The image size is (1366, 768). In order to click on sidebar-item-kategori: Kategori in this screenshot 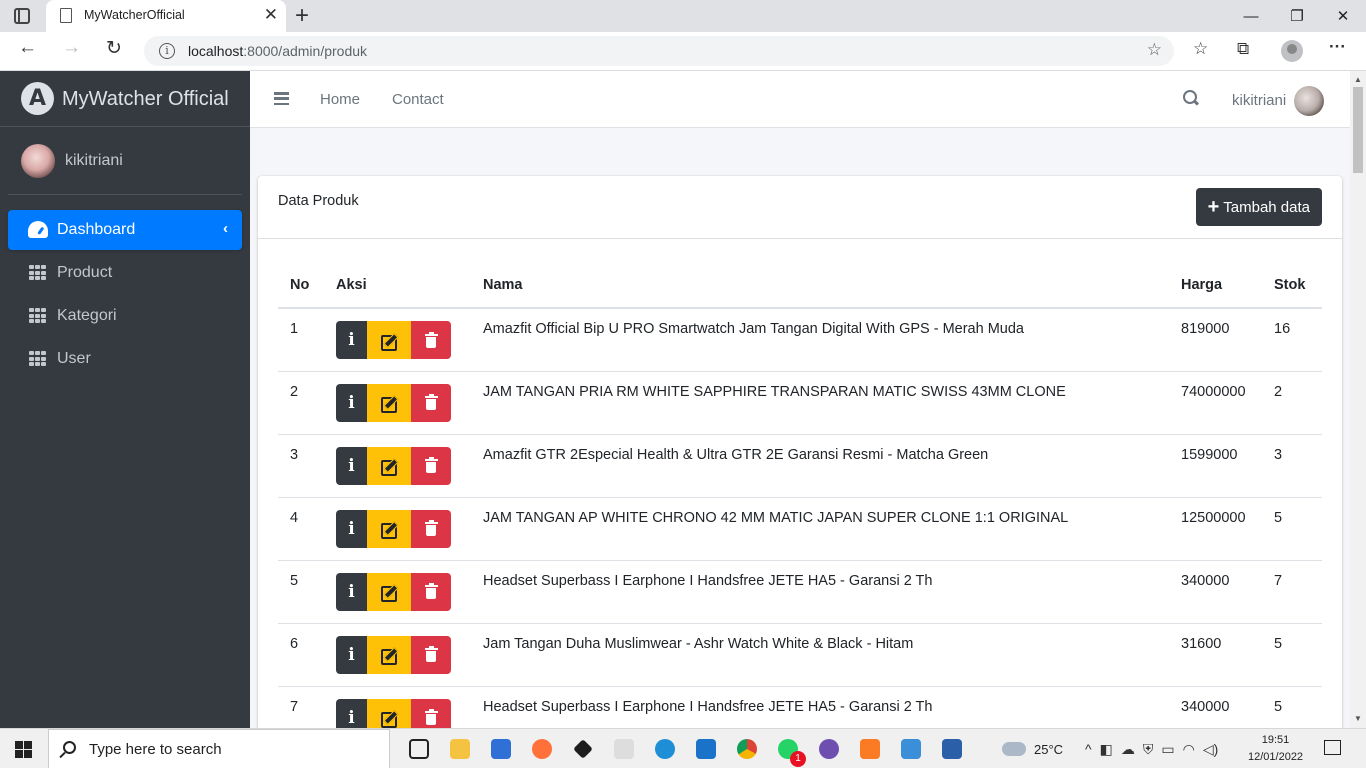, I will do `click(125, 316)`.